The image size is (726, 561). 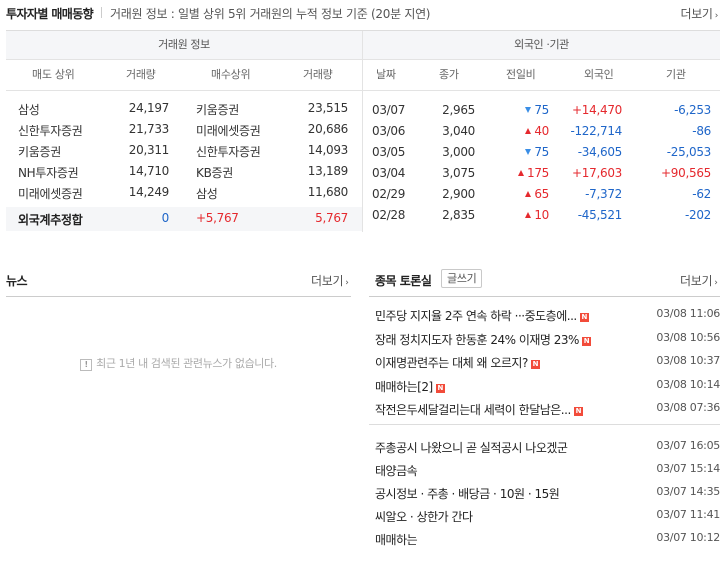 I want to click on board-post-title: 작전은두세달걸리는대 세력이 한달남은... N, so click(x=479, y=409).